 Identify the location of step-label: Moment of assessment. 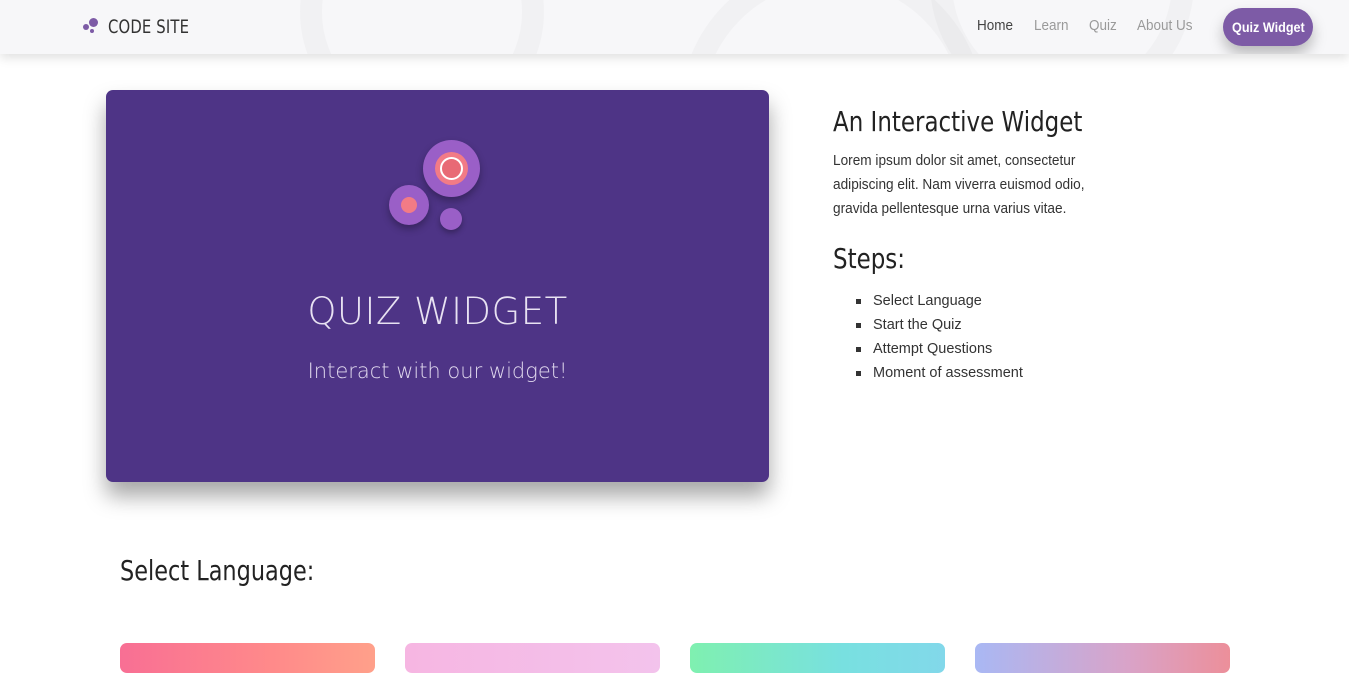
(948, 373).